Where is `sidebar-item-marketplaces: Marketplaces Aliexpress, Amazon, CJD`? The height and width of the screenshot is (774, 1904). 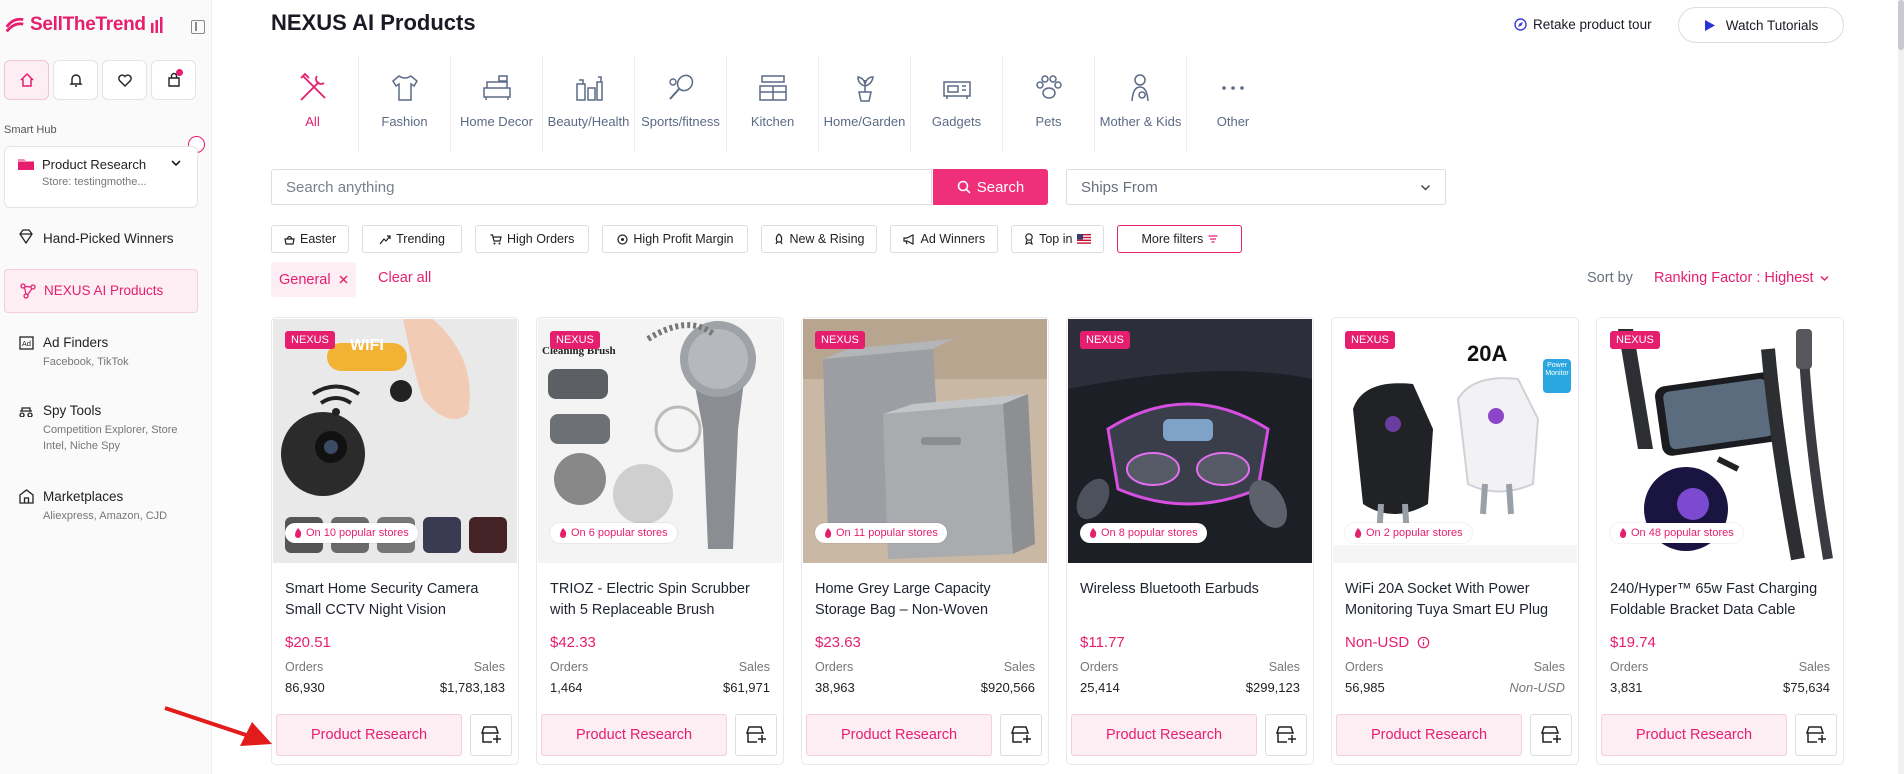 sidebar-item-marketplaces: Marketplaces Aliexpress, Amazon, CJD is located at coordinates (101, 507).